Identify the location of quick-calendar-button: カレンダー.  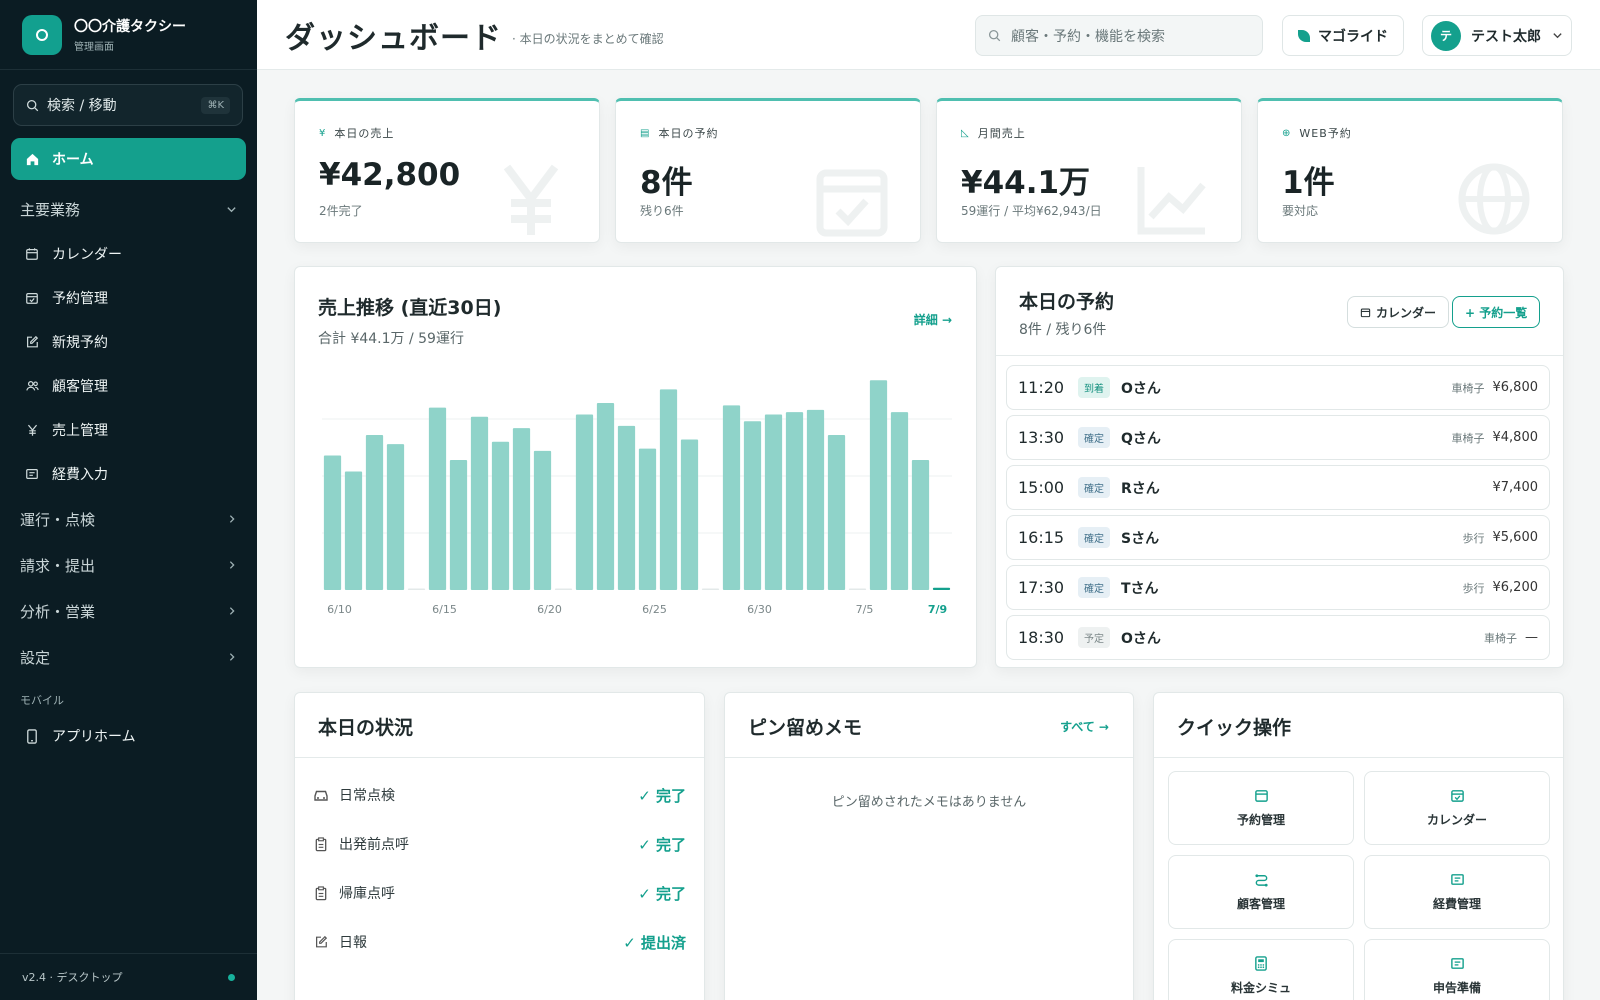
(1457, 808).